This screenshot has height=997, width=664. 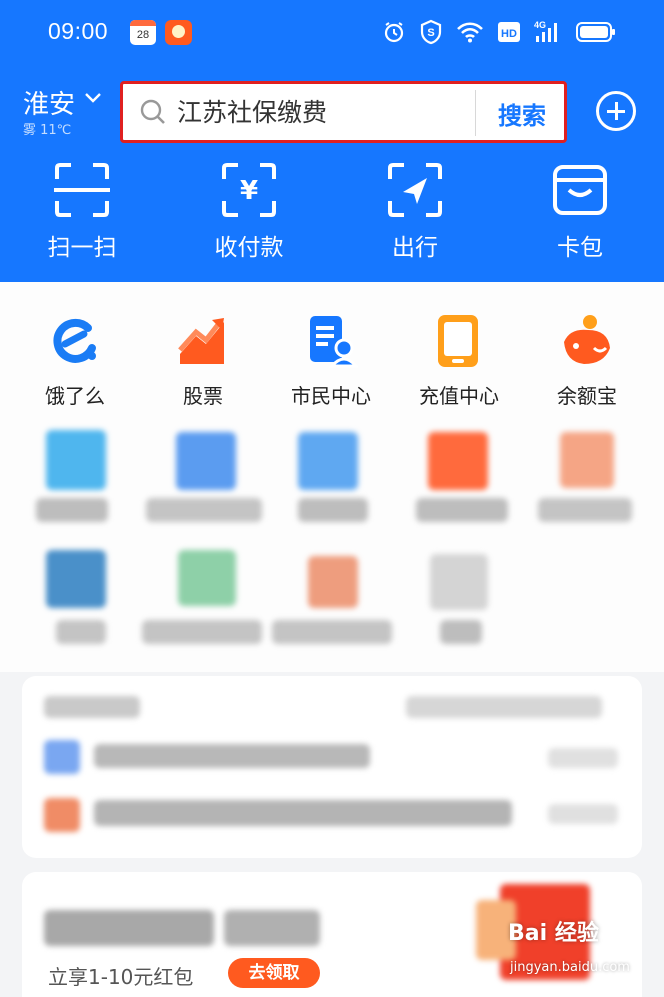 I want to click on svg-text: S, so click(x=430, y=33).